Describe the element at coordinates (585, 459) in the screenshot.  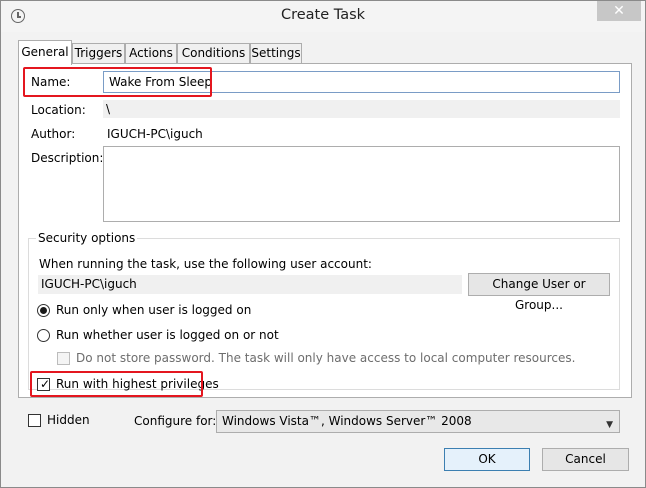
I see `cancel-button: Cancel` at that location.